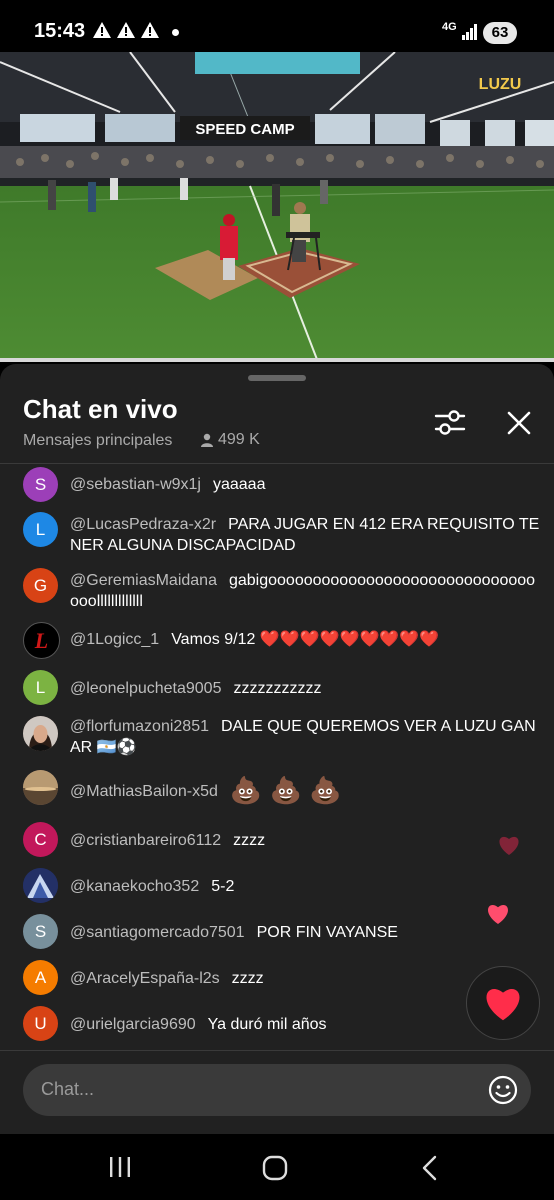  Describe the element at coordinates (449, 27) in the screenshot. I see `network-type: 4G` at that location.